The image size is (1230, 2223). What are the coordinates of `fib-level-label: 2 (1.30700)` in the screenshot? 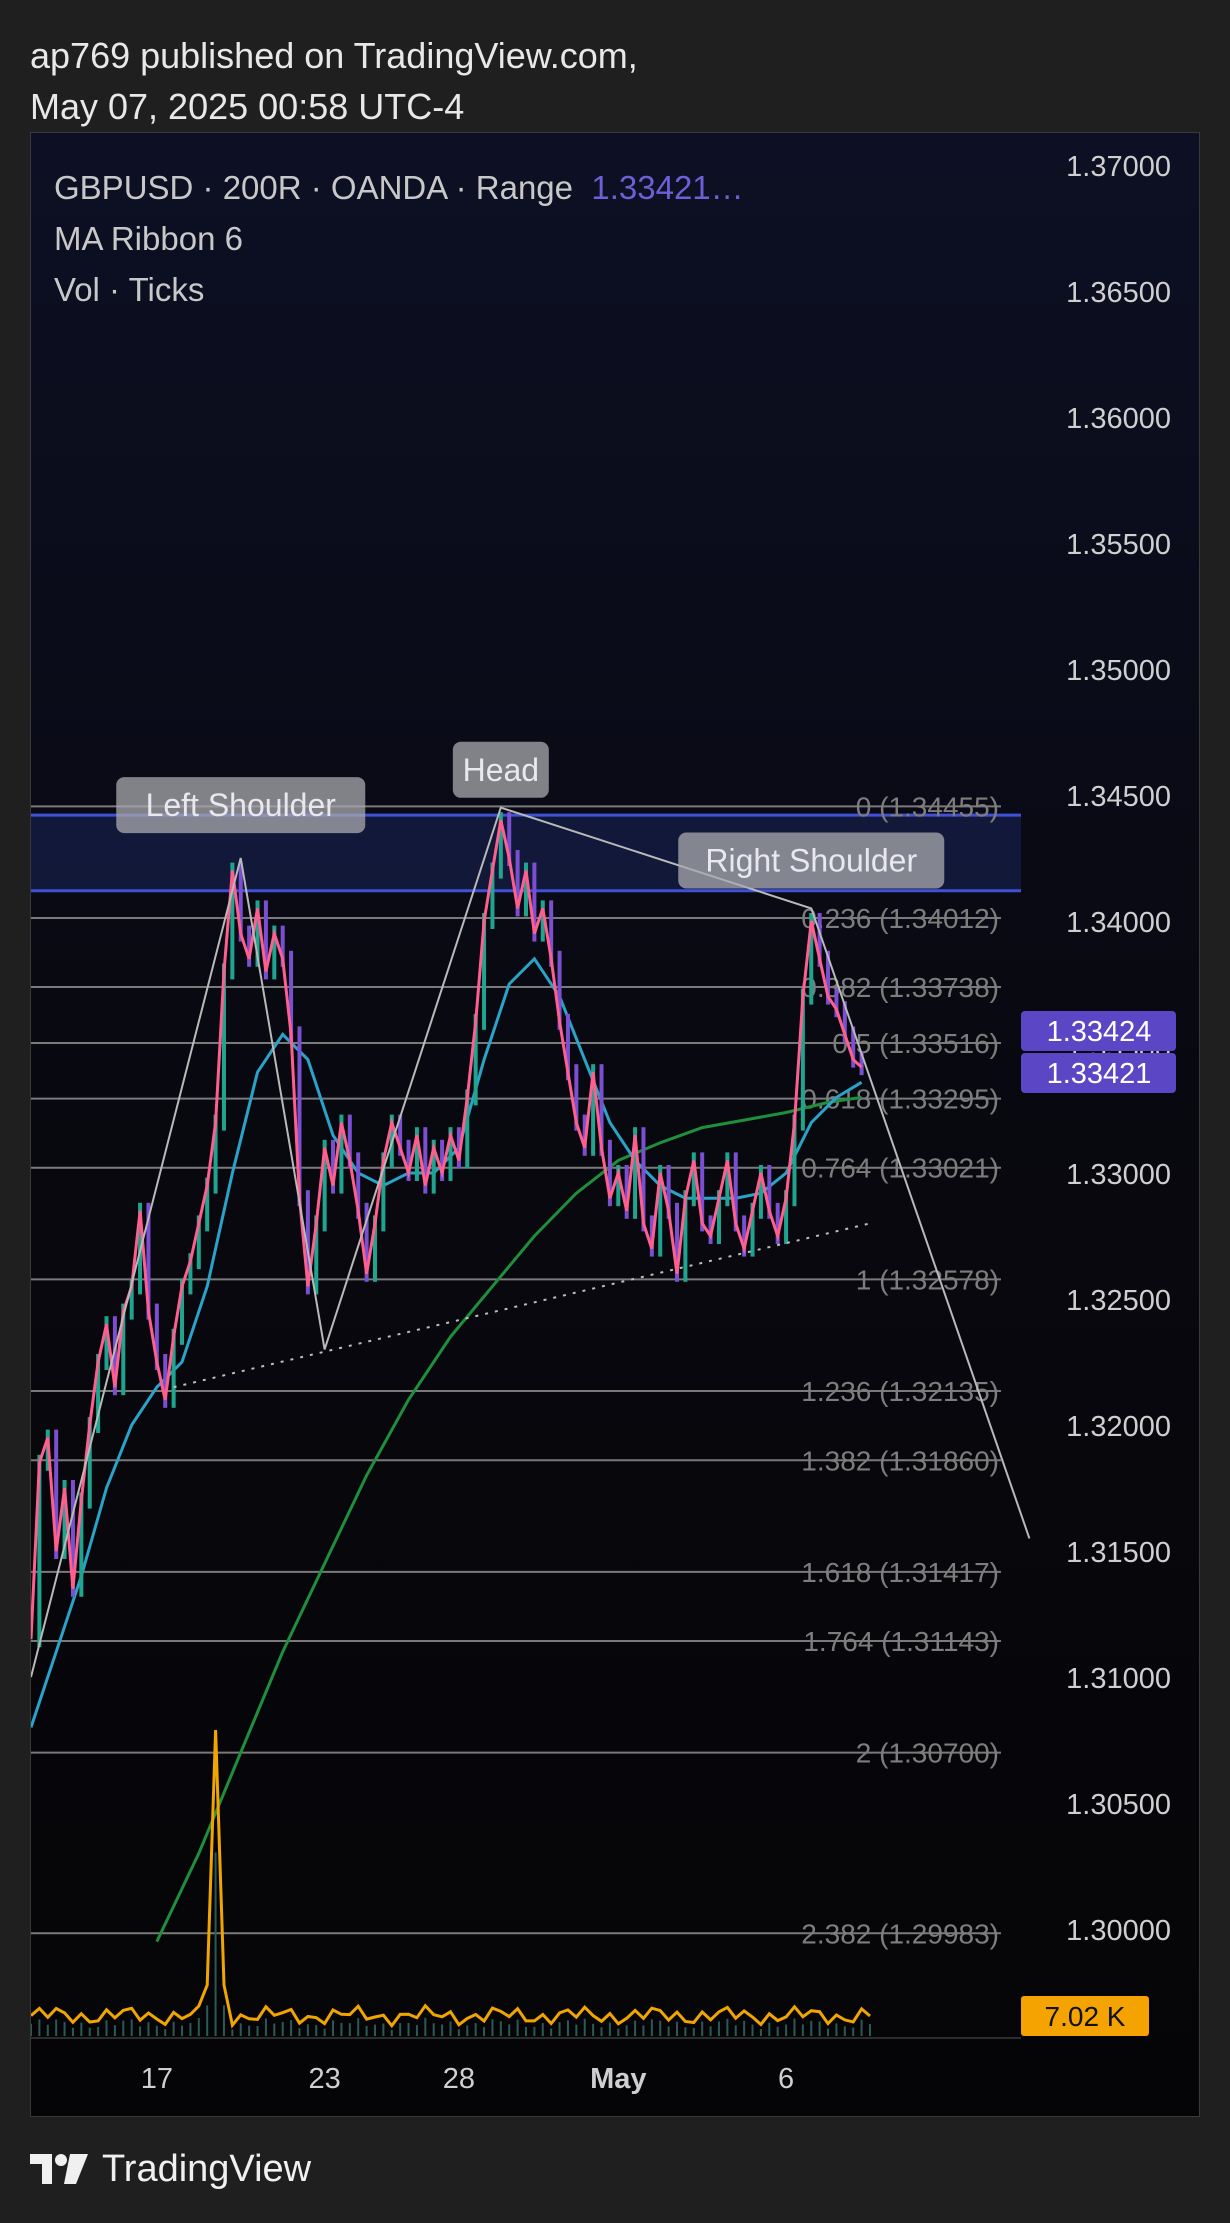 It's located at (927, 1753).